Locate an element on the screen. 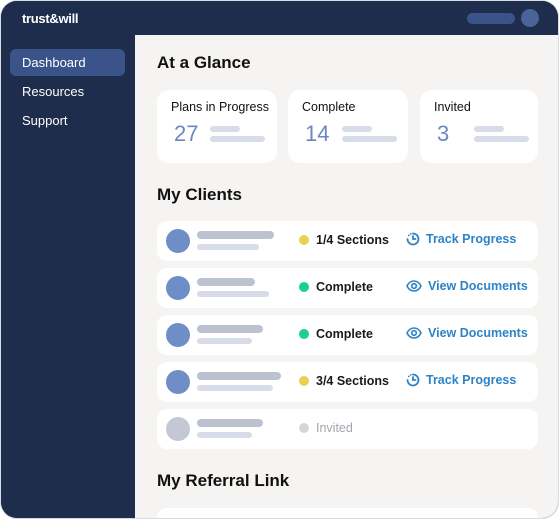 The width and height of the screenshot is (560, 520). my-clients-heading: My Clients is located at coordinates (200, 194).